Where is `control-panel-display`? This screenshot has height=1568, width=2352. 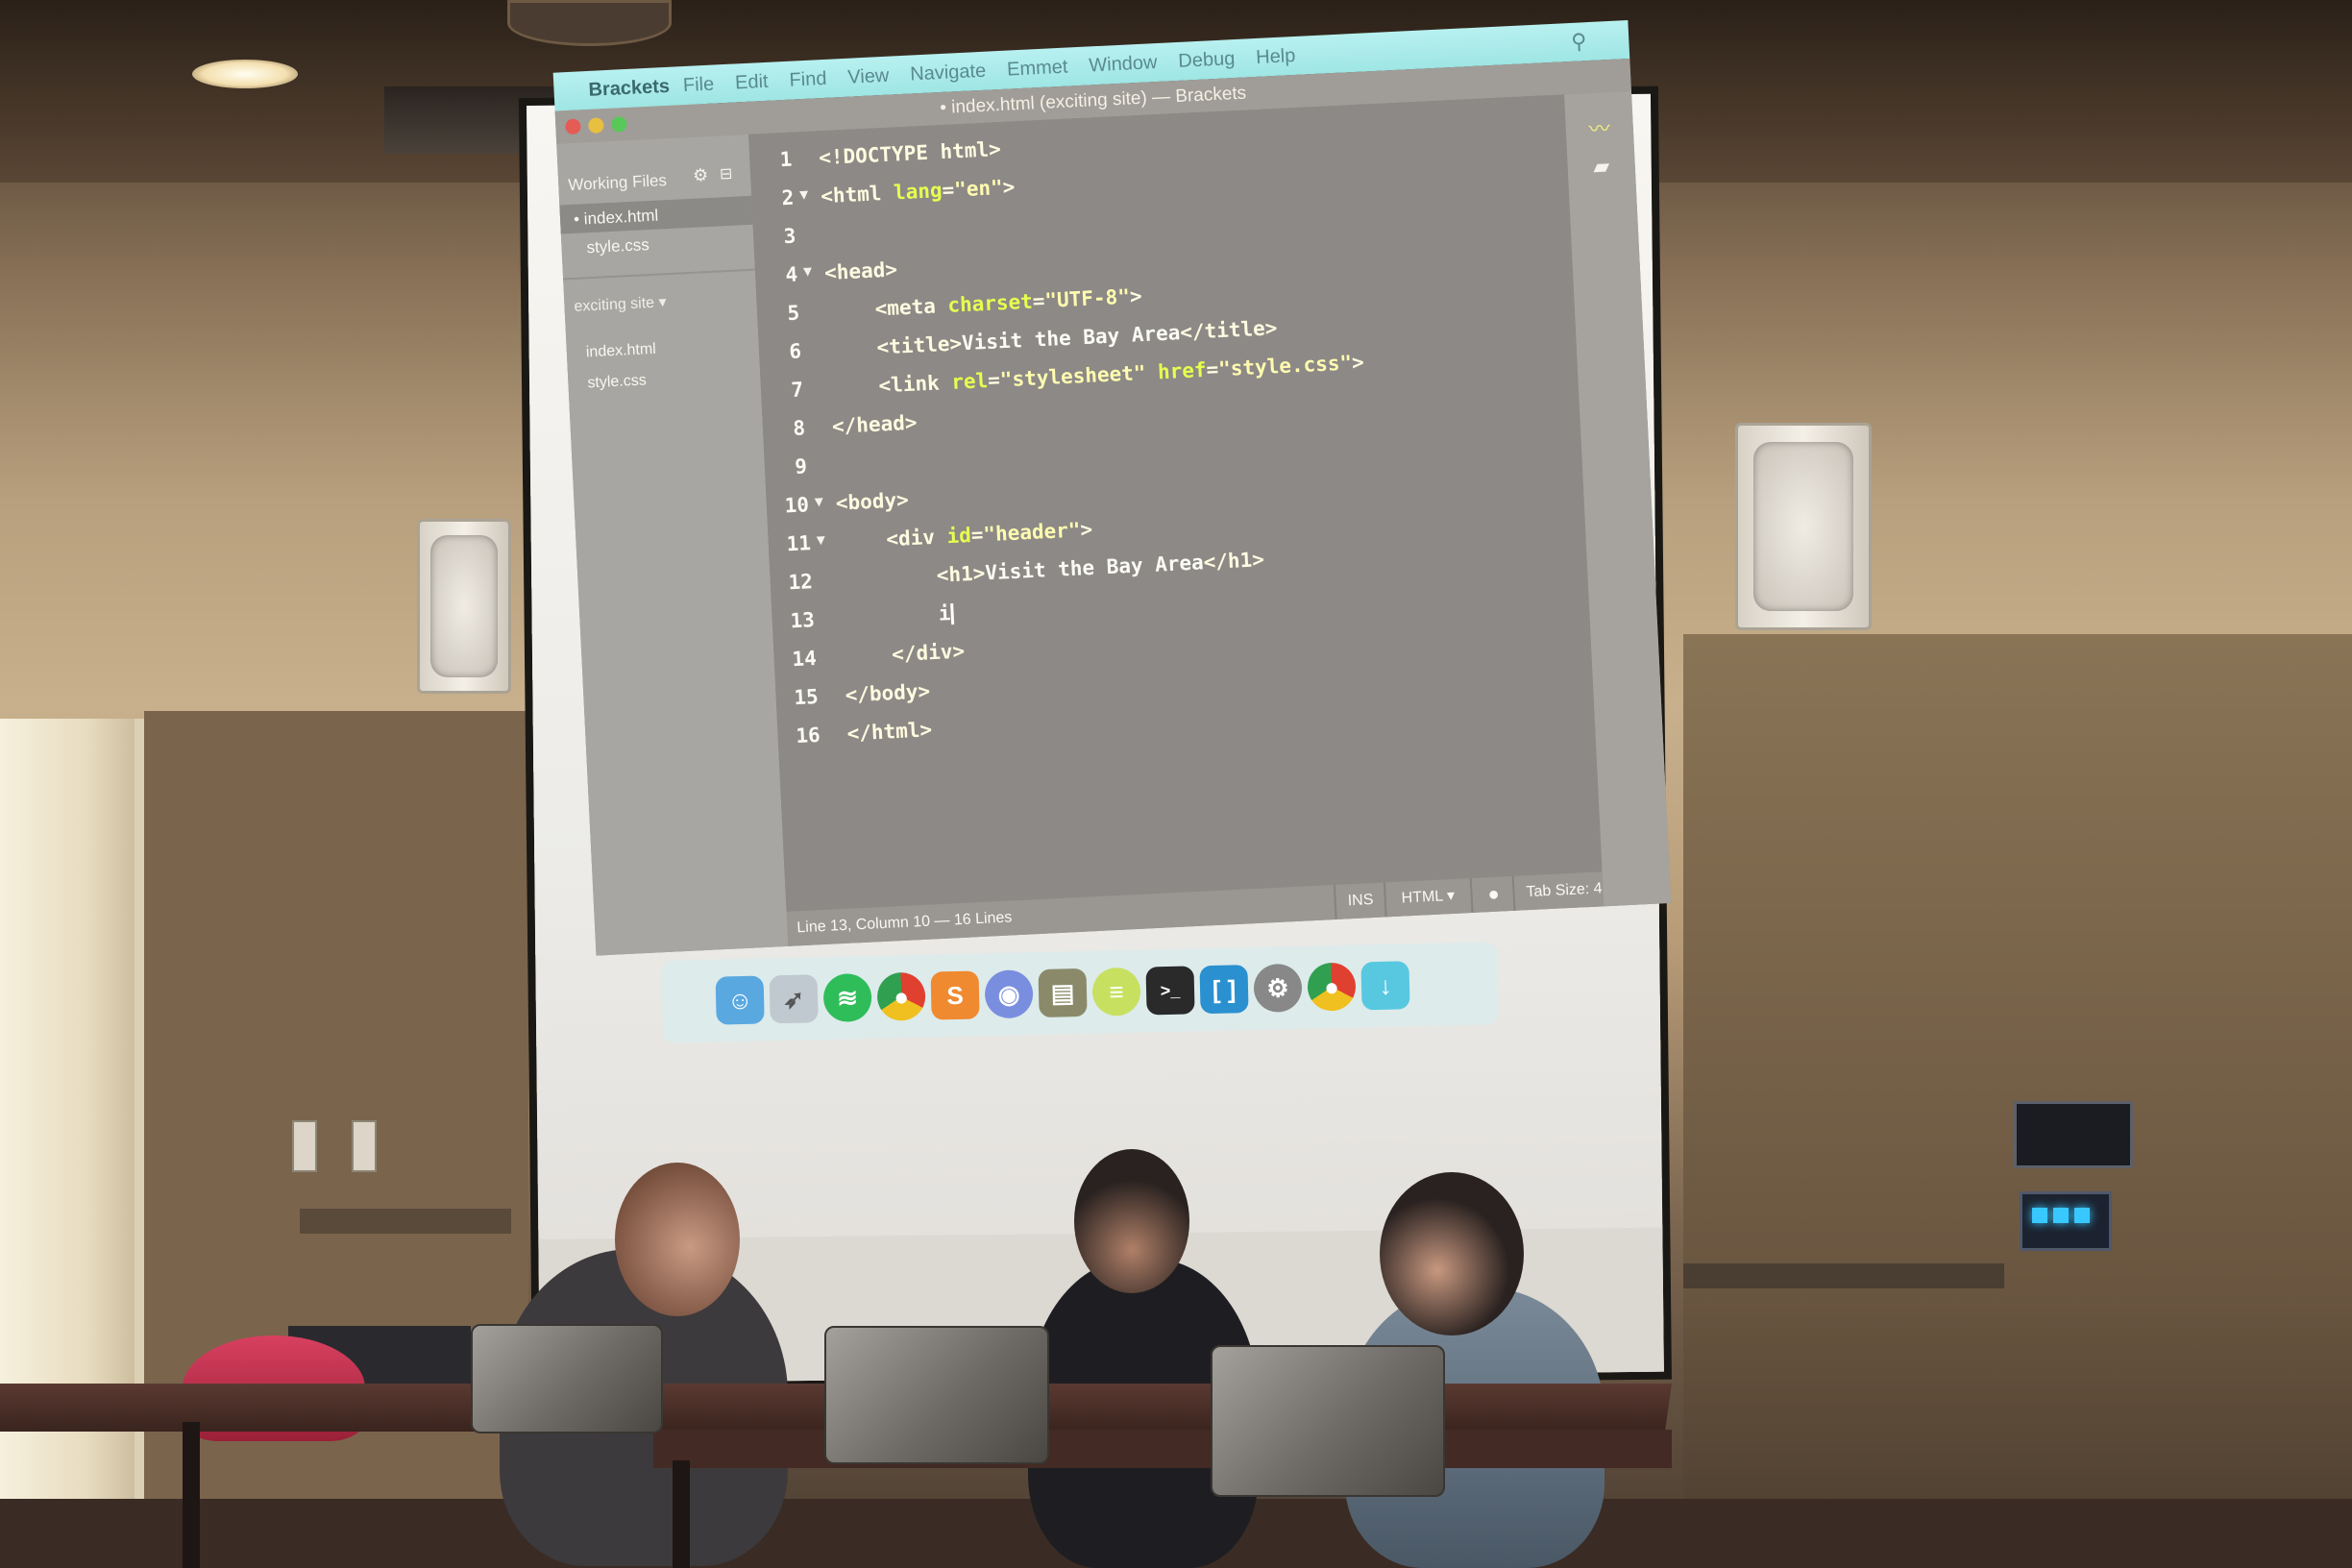 control-panel-display is located at coordinates (2066, 1221).